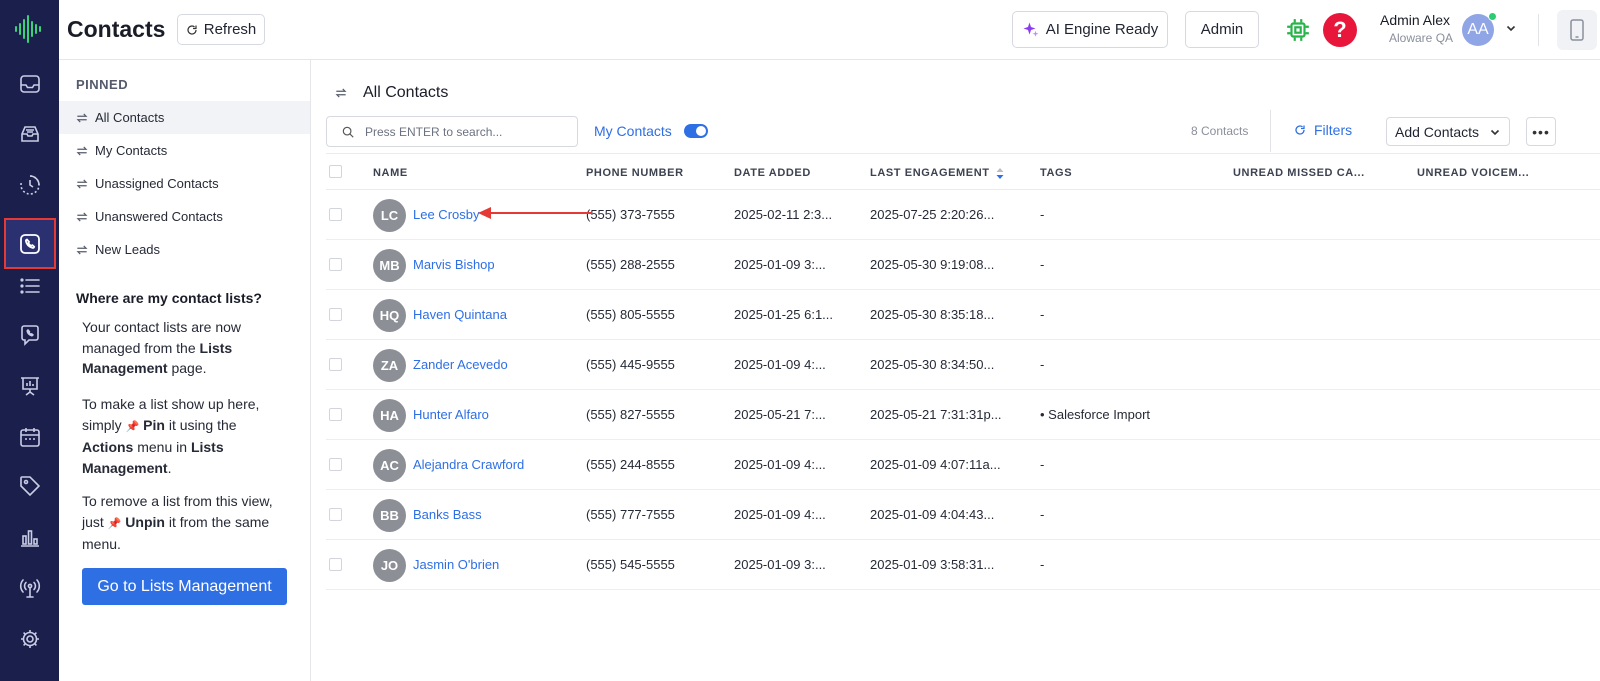 This screenshot has width=1600, height=681. Describe the element at coordinates (937, 173) in the screenshot. I see `column-header-last-engagement: LAST ENGAGEMENT` at that location.